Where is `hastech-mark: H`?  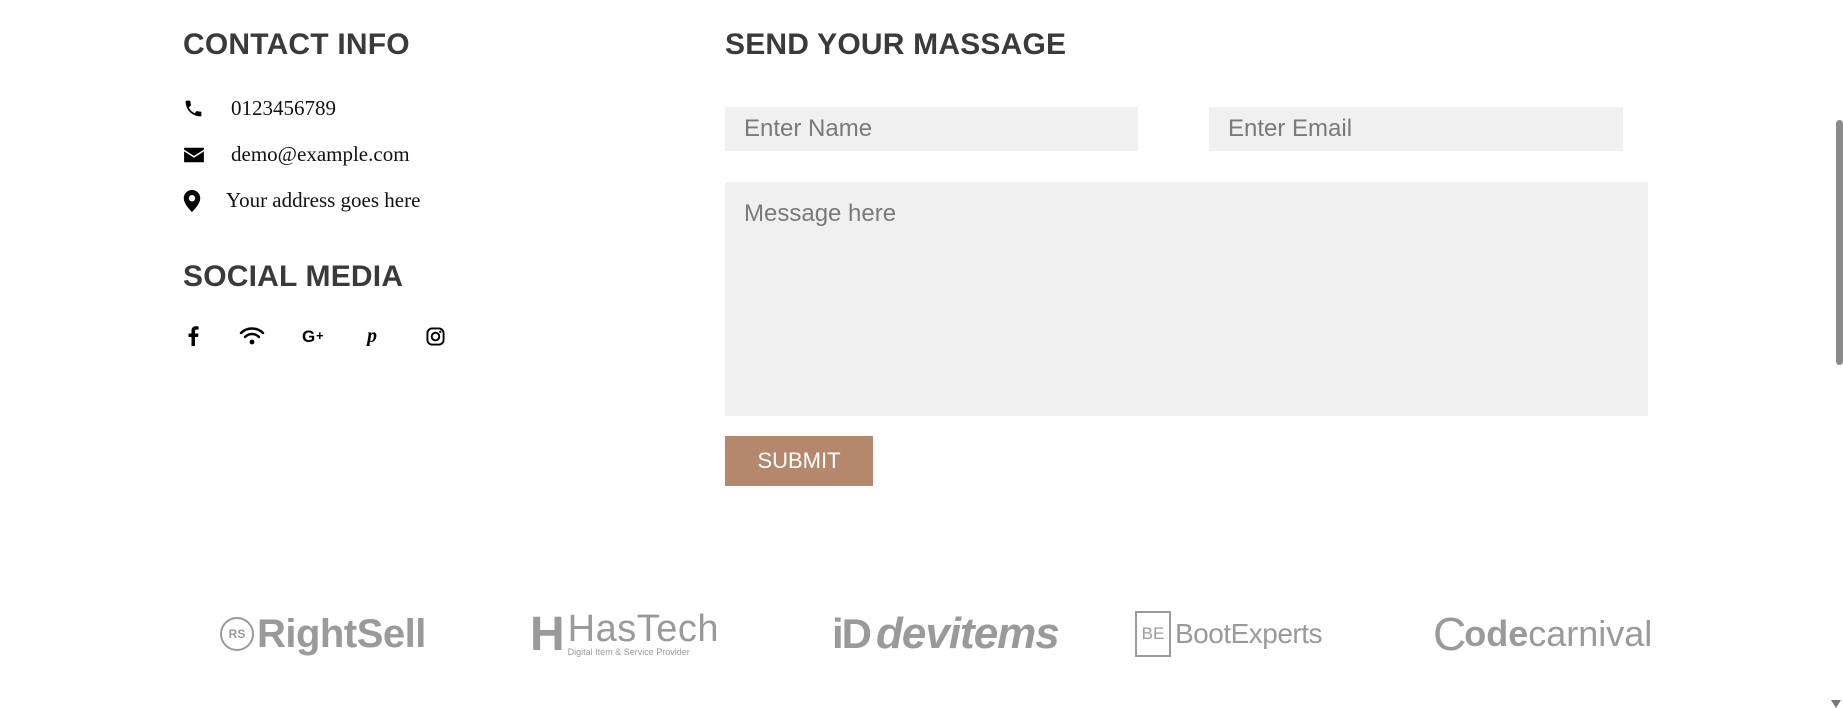 hastech-mark: H is located at coordinates (547, 634).